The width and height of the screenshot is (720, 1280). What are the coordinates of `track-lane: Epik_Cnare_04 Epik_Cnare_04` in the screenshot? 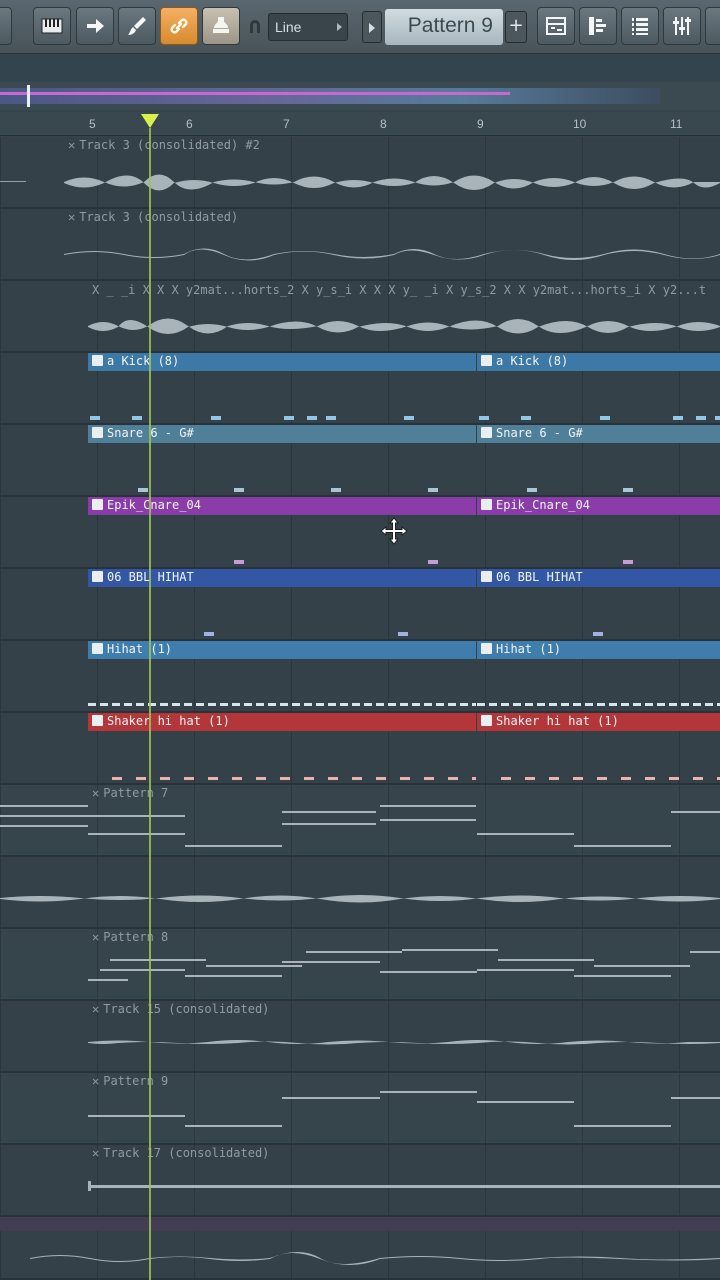 It's located at (360, 533).